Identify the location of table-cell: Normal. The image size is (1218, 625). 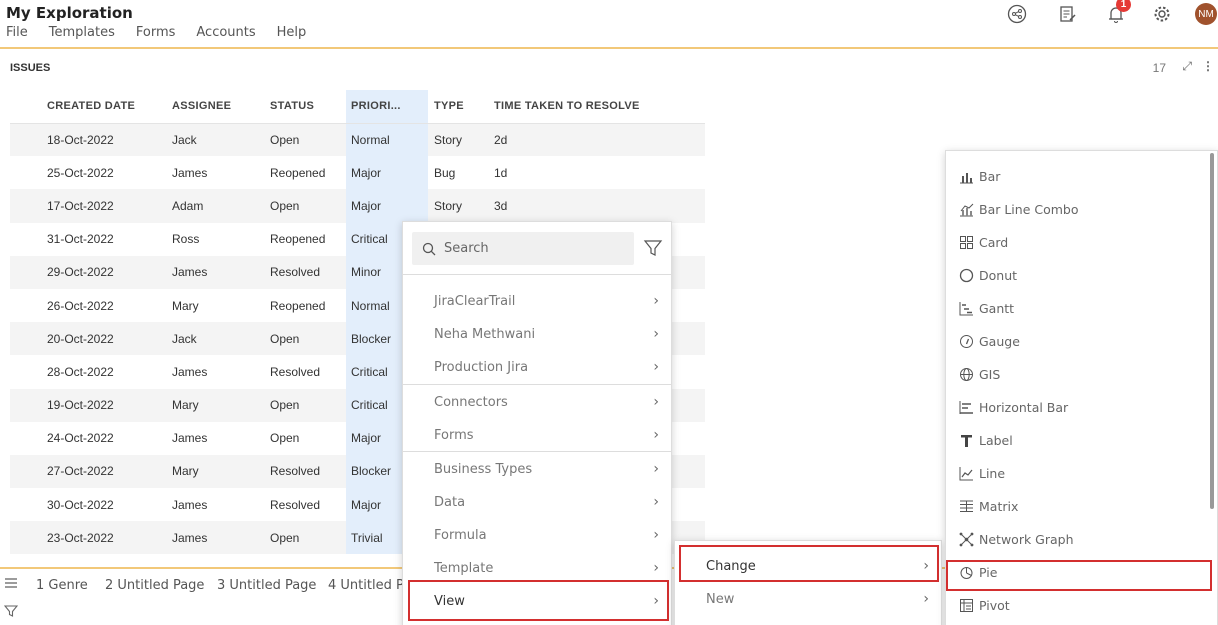
(387, 140).